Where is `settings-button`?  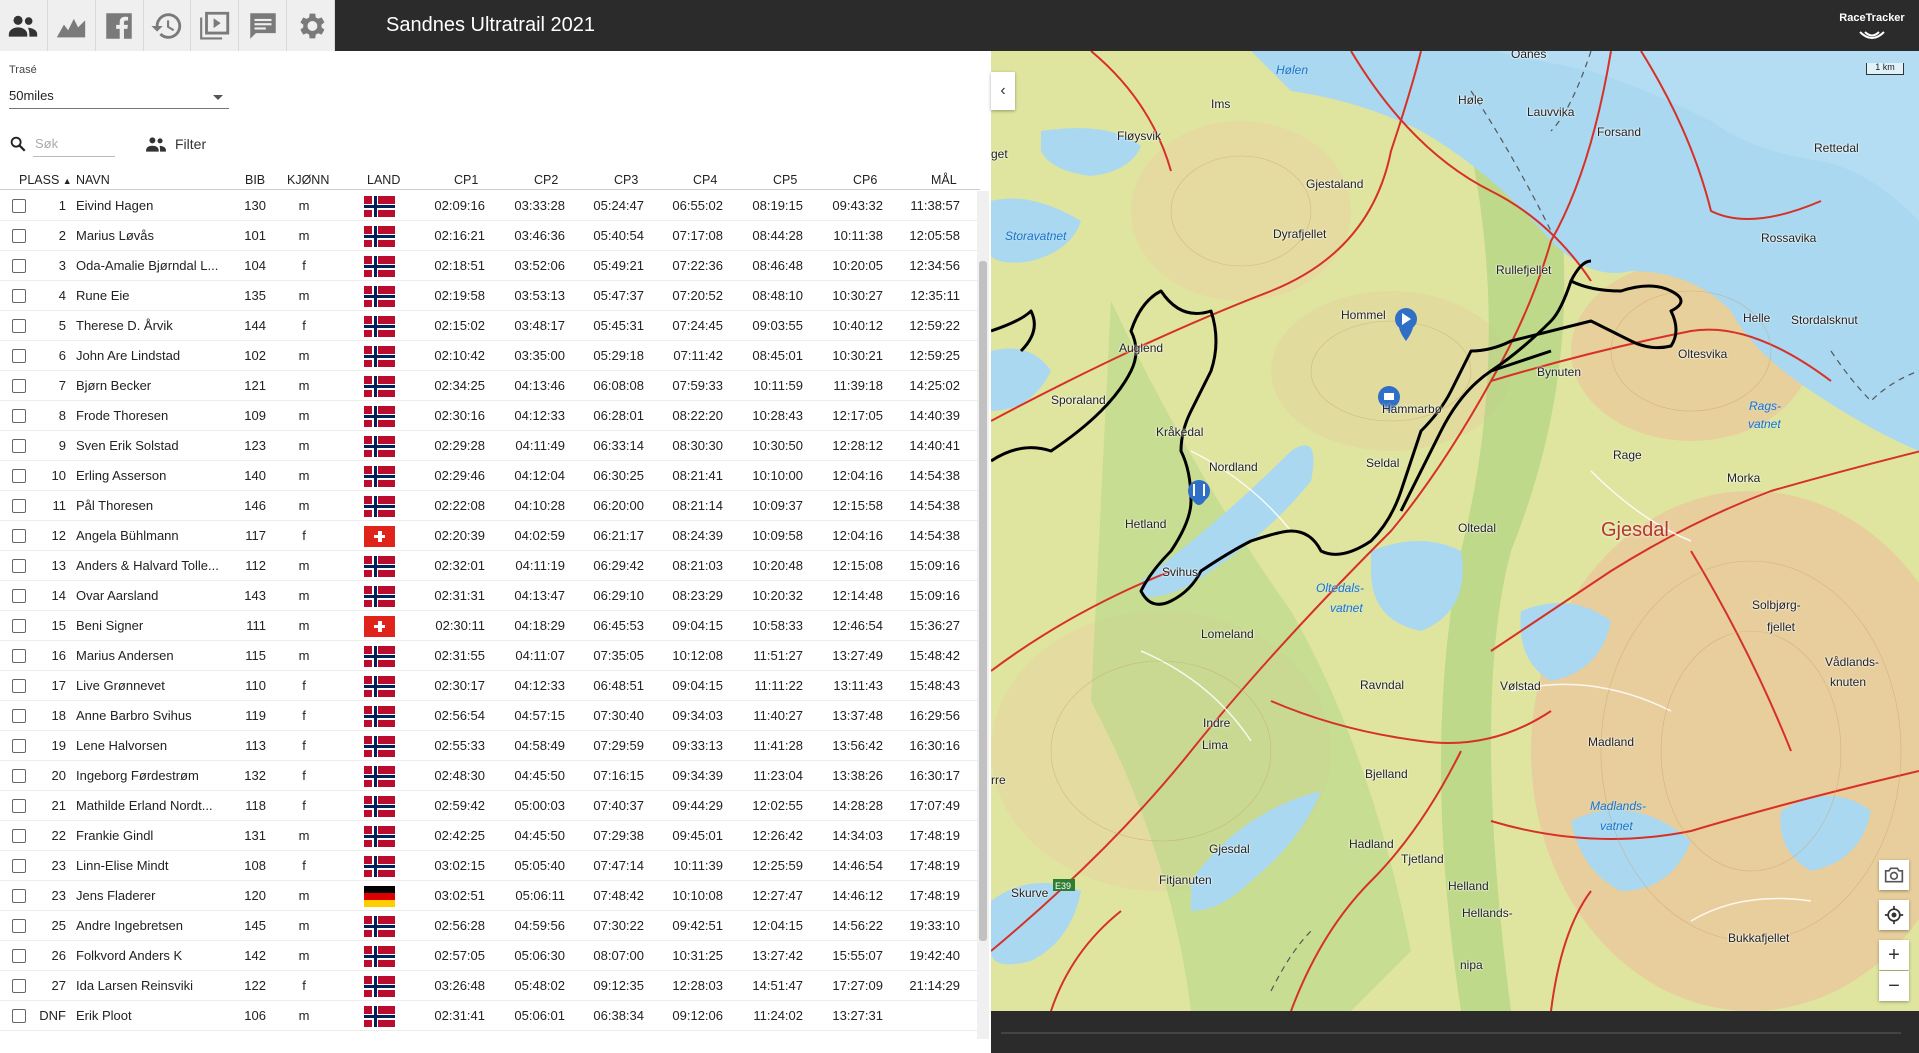
settings-button is located at coordinates (311, 25).